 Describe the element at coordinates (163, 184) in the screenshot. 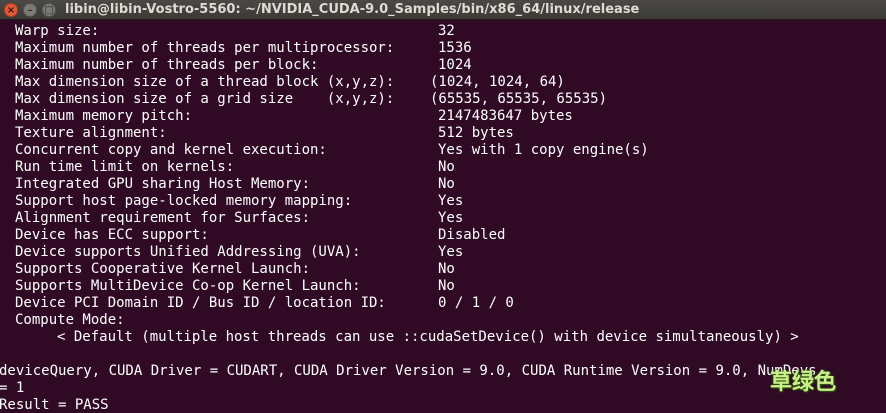

I see `property-label: Integrated GPU sharing Host Memory:` at that location.